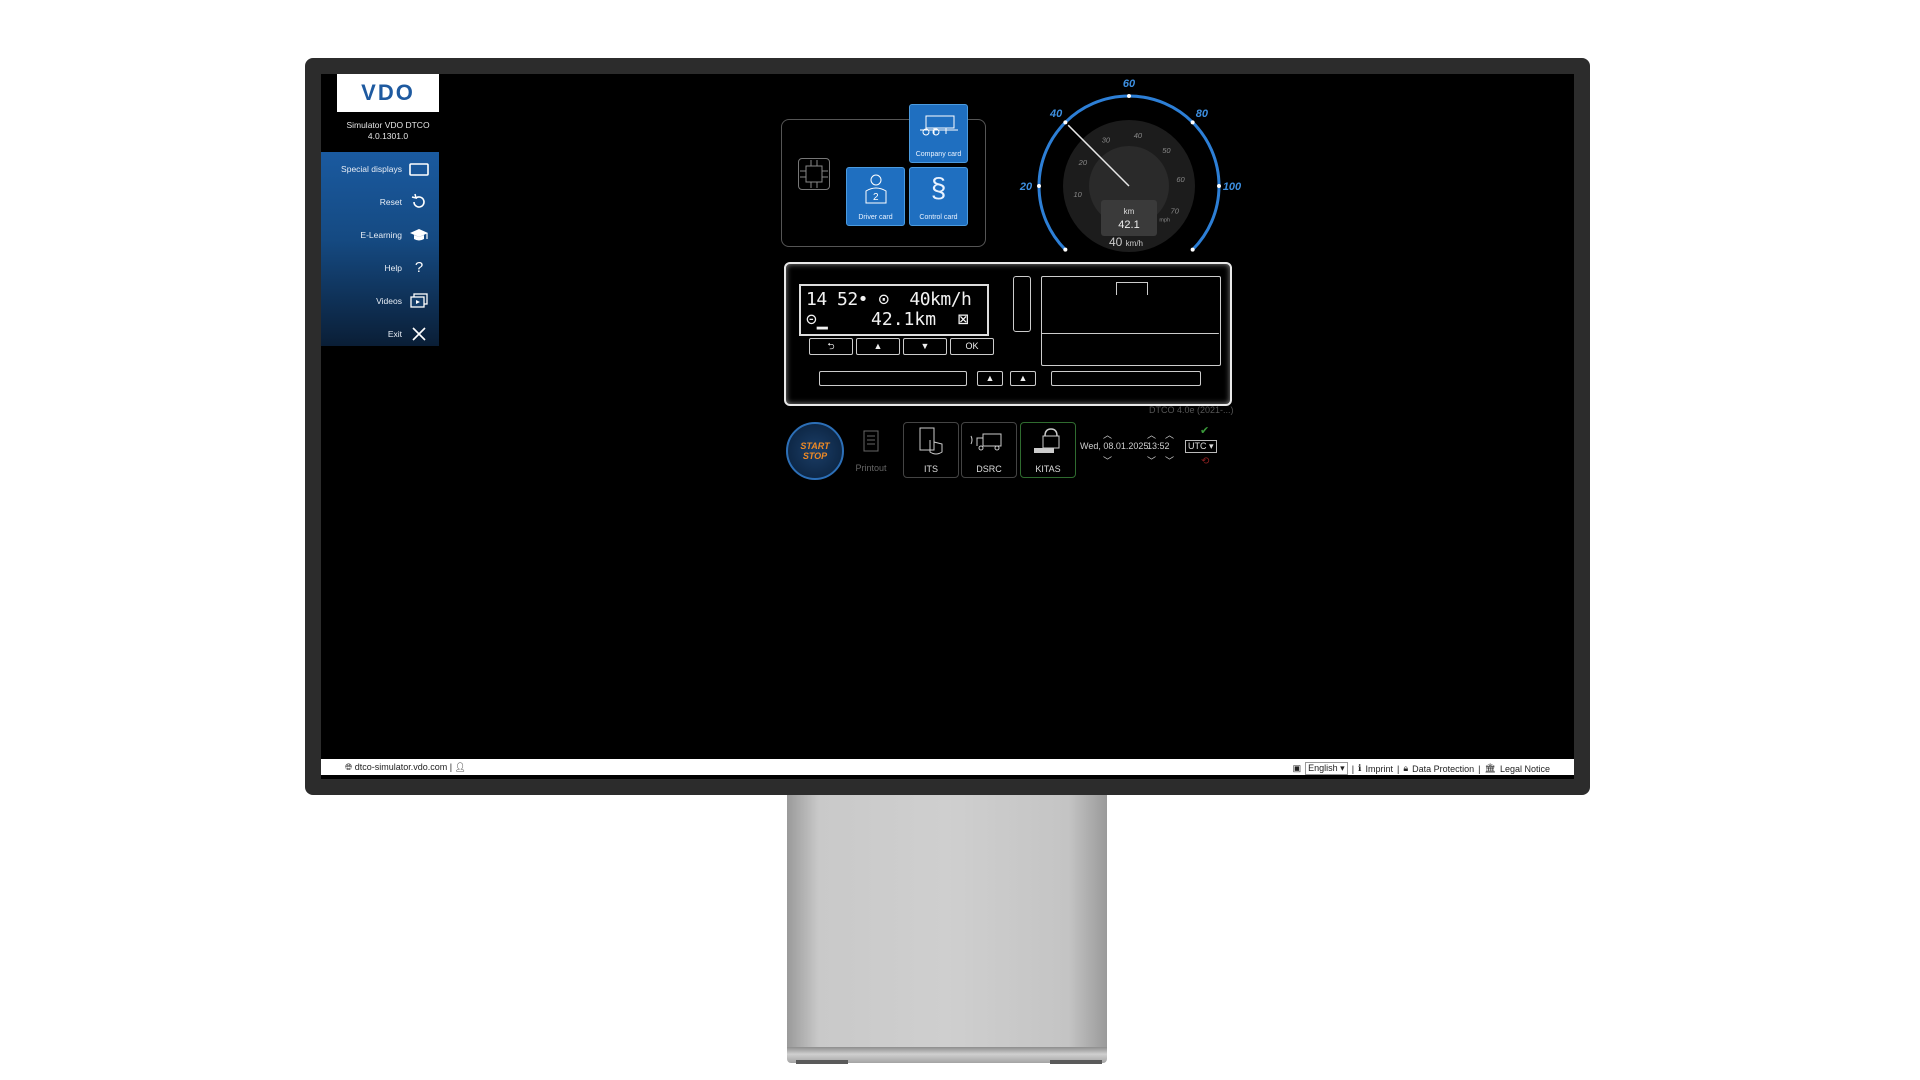 Image resolution: width=1920 pixels, height=1080 pixels. What do you see at coordinates (390, 201) in the screenshot?
I see `menu-label: Reset` at bounding box center [390, 201].